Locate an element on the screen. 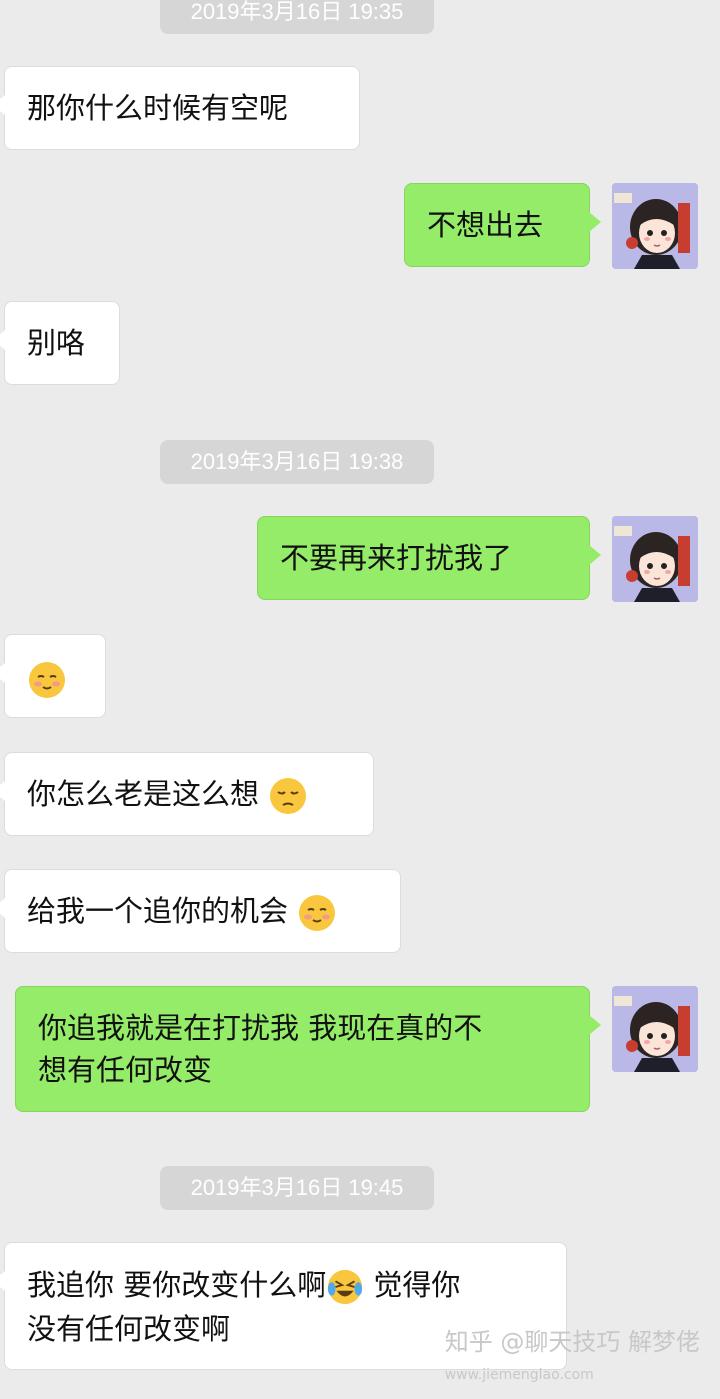 The height and width of the screenshot is (1399, 720). watermark: 知乎 @聊天技巧 解梦佬 www.jiemenglao.com is located at coordinates (572, 1355).